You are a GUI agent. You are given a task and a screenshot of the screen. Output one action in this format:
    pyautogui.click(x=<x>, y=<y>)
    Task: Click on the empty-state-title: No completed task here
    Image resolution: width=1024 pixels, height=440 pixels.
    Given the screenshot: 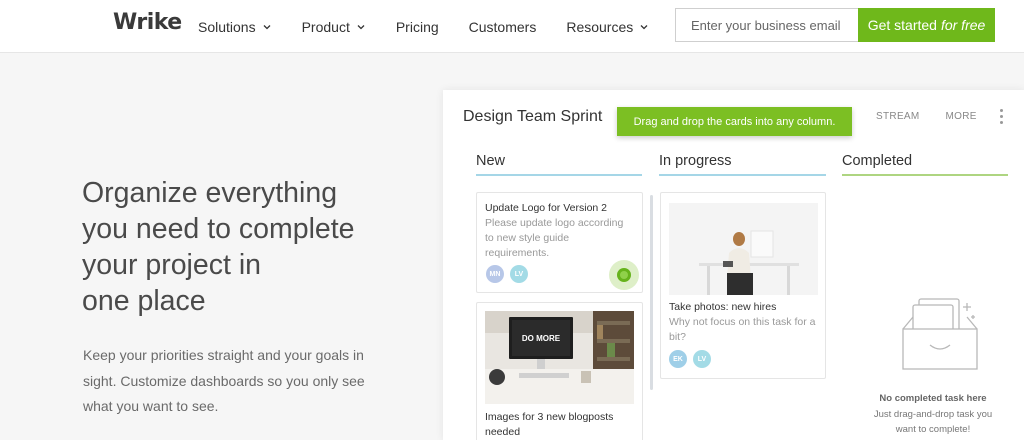 What is the action you would take?
    pyautogui.click(x=933, y=398)
    